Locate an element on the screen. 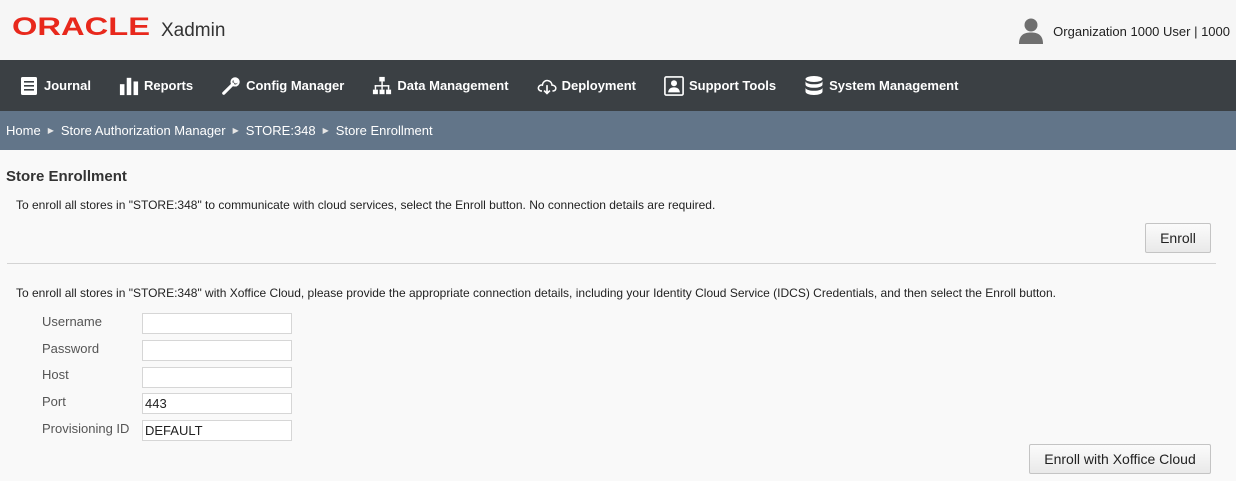 This screenshot has height=481, width=1236. support-icon is located at coordinates (674, 86).